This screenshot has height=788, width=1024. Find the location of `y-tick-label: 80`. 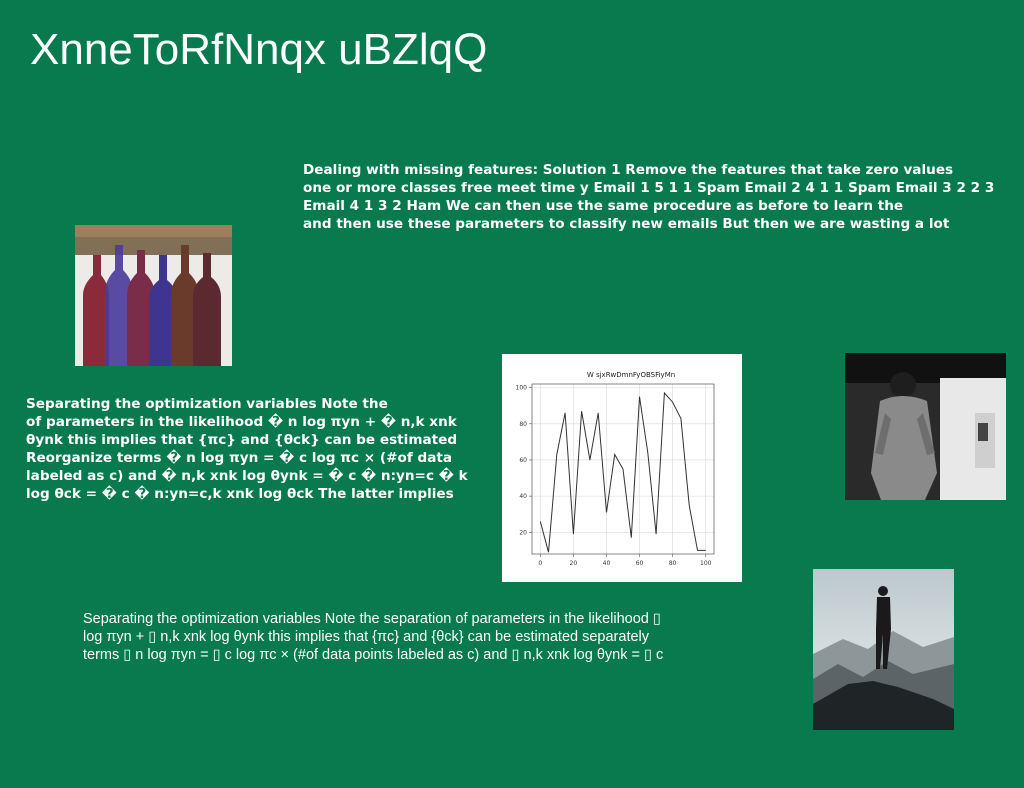

y-tick-label: 80 is located at coordinates (523, 424).